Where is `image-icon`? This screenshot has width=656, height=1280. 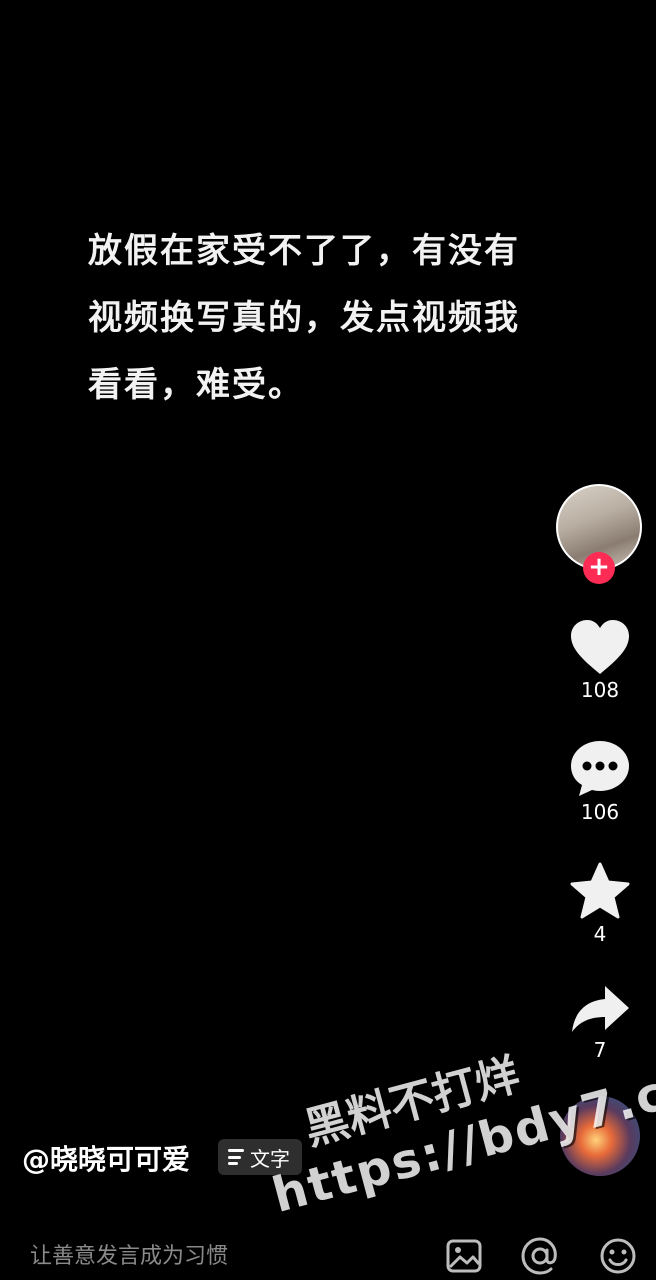 image-icon is located at coordinates (464, 1256).